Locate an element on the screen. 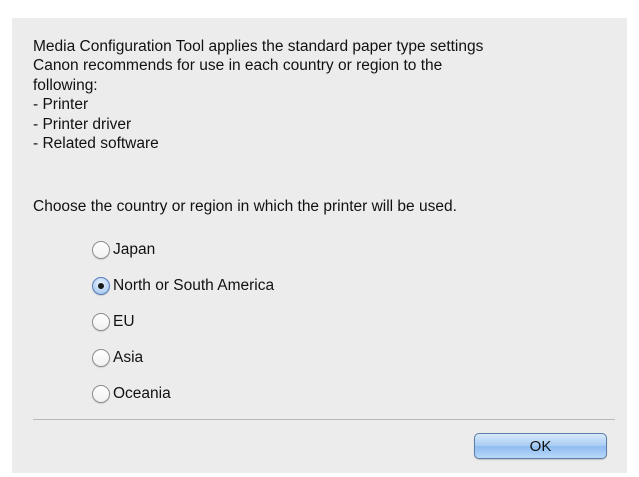 This screenshot has height=477, width=639. separator is located at coordinates (324, 419).